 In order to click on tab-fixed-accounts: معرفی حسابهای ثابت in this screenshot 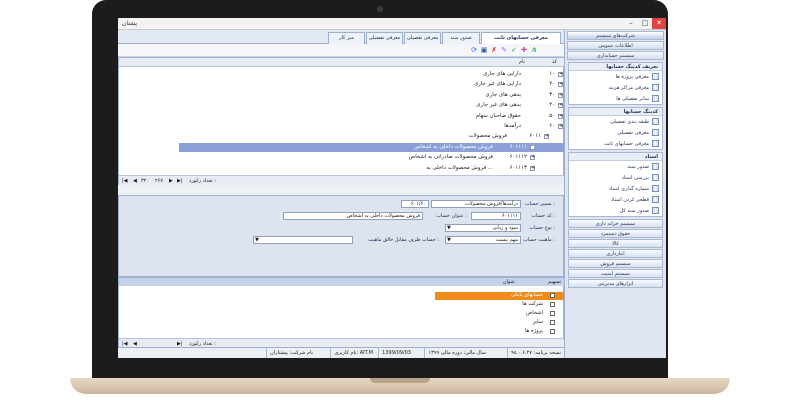, I will do `click(521, 38)`.